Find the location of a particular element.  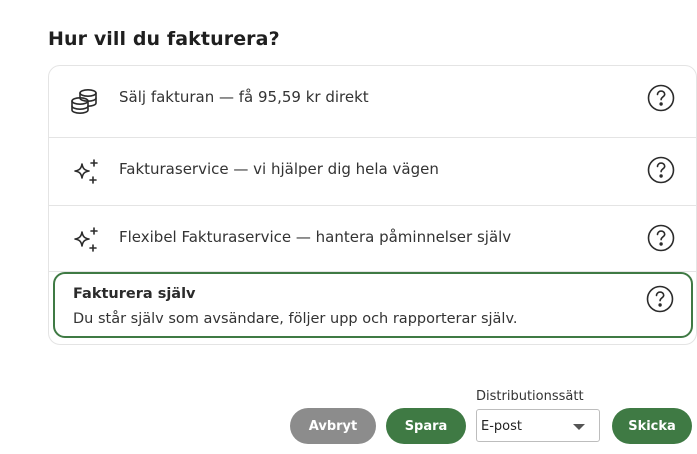

coins-stack-icon is located at coordinates (86, 101).